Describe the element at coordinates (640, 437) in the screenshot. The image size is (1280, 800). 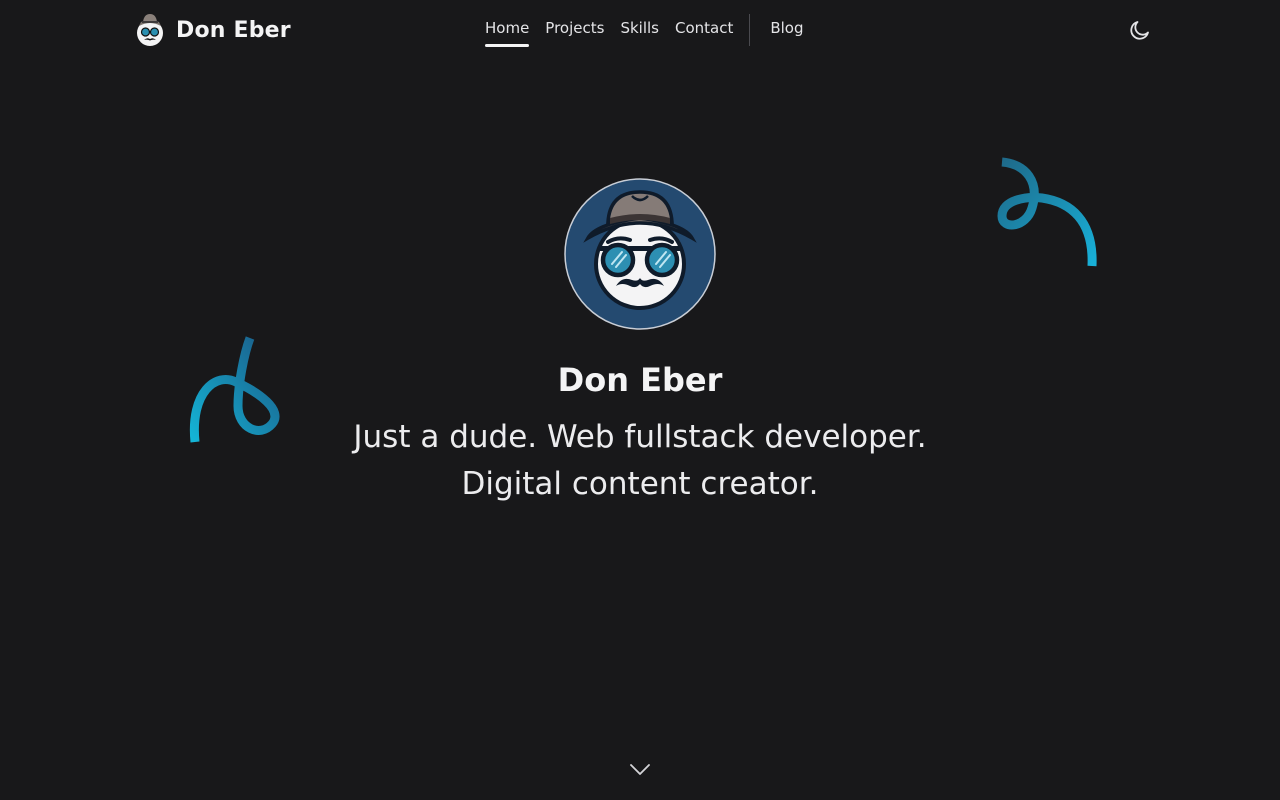
I see `hero-tagline-line1: Just a dude. Web fullstack developer.` at that location.